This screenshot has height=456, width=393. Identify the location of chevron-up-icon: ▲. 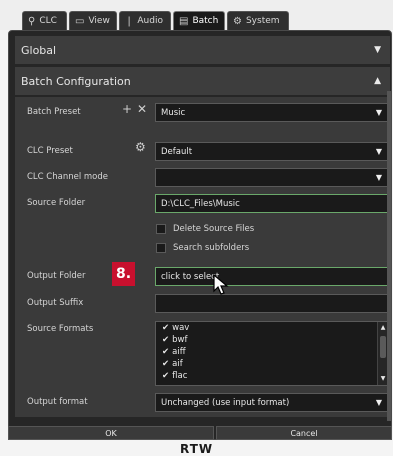
(377, 81).